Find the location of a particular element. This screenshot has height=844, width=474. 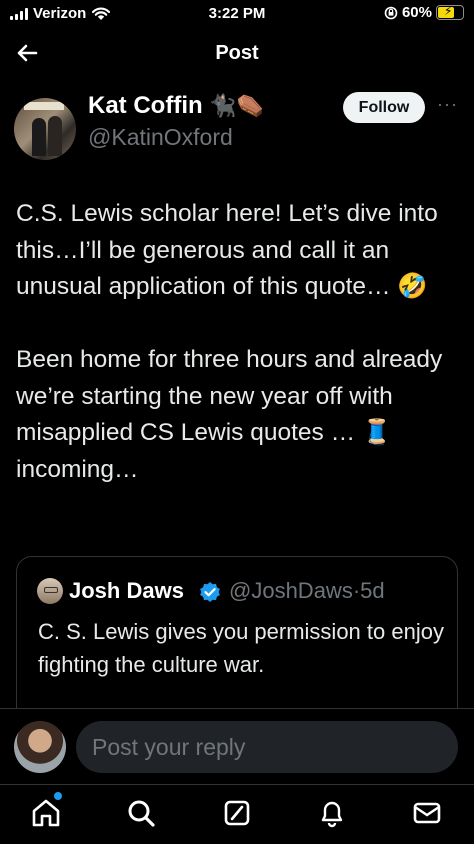

quoted-meta: @JoshDaws·5d is located at coordinates (307, 591).